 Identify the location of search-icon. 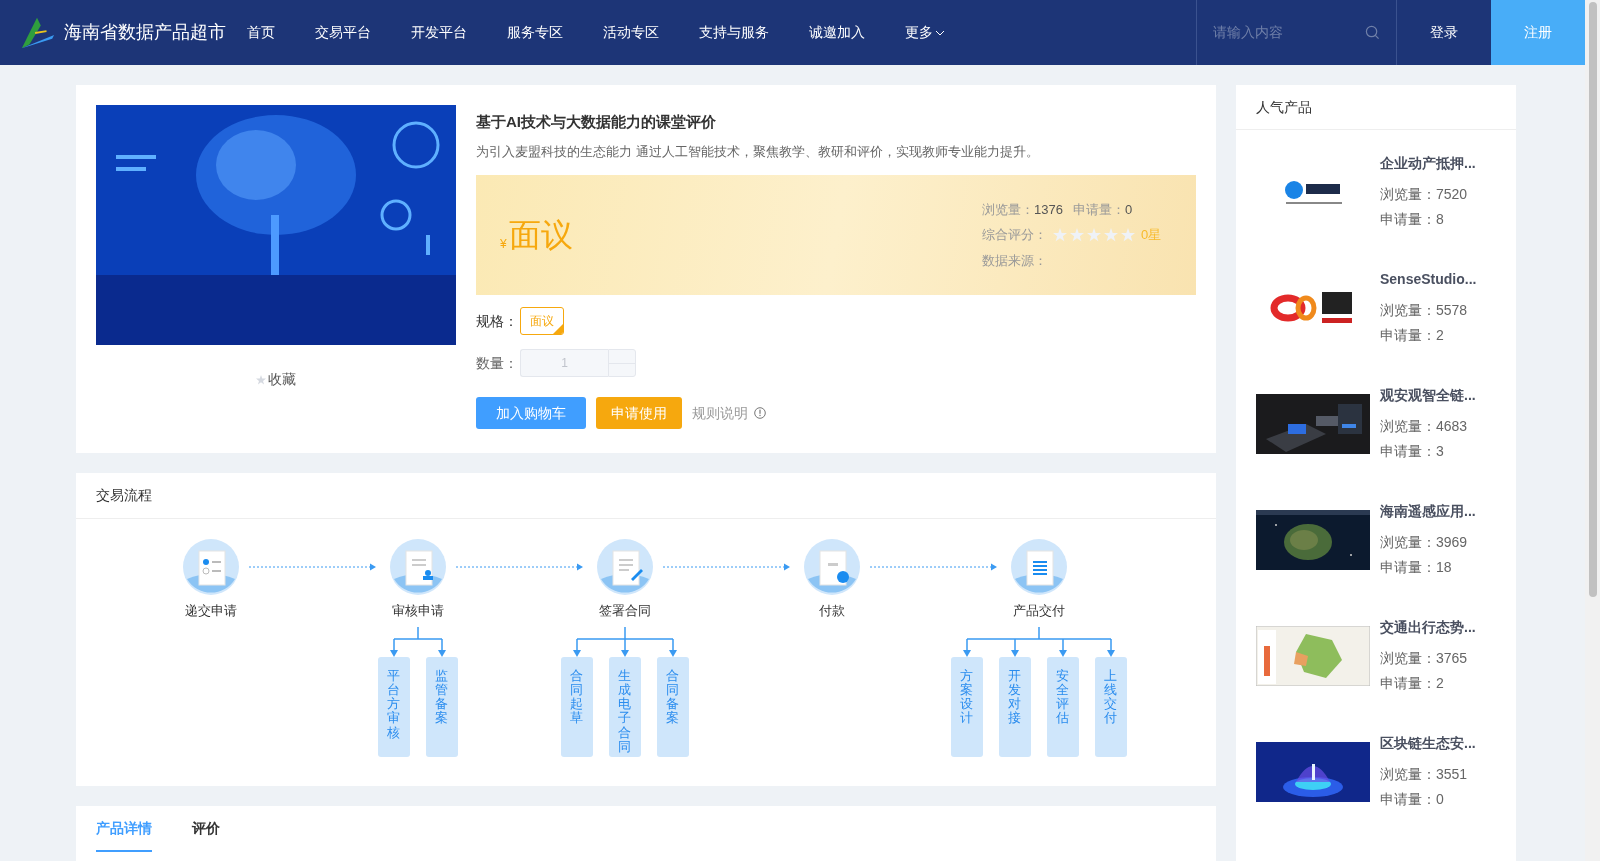
(1372, 32).